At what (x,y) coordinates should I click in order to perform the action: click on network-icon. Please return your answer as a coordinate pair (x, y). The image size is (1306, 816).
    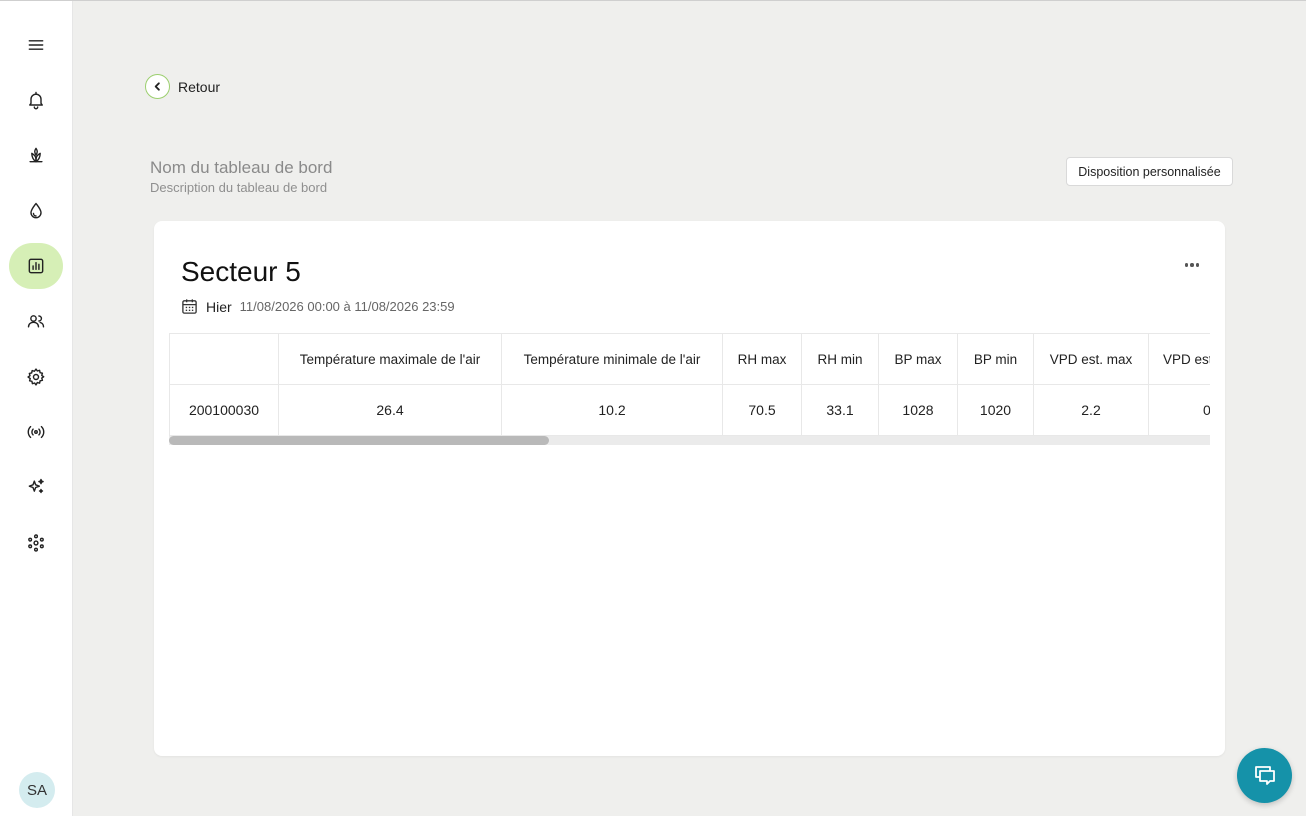
    Looking at the image, I should click on (36, 543).